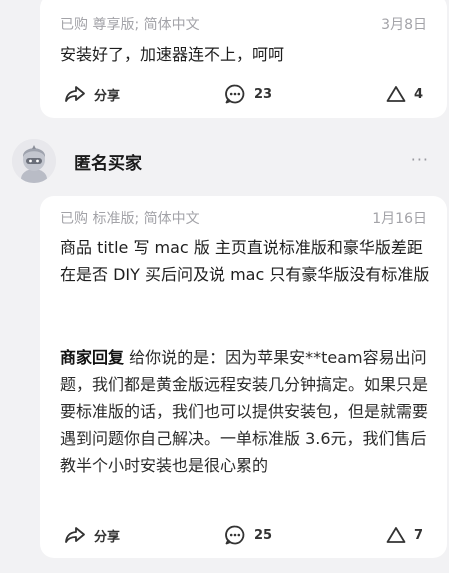 This screenshot has width=449, height=573. What do you see at coordinates (34, 161) in the screenshot?
I see `anonymous-avatar-icon` at bounding box center [34, 161].